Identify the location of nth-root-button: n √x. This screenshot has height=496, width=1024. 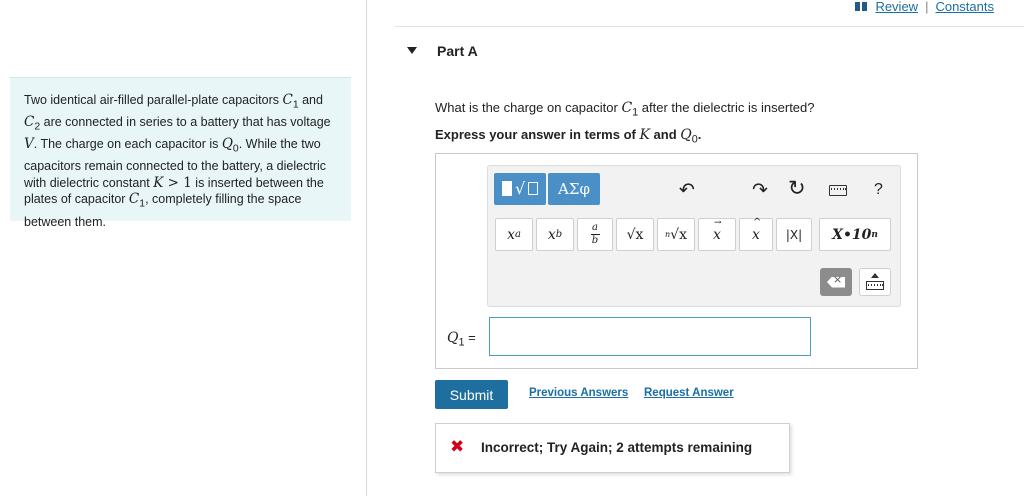
(676, 234).